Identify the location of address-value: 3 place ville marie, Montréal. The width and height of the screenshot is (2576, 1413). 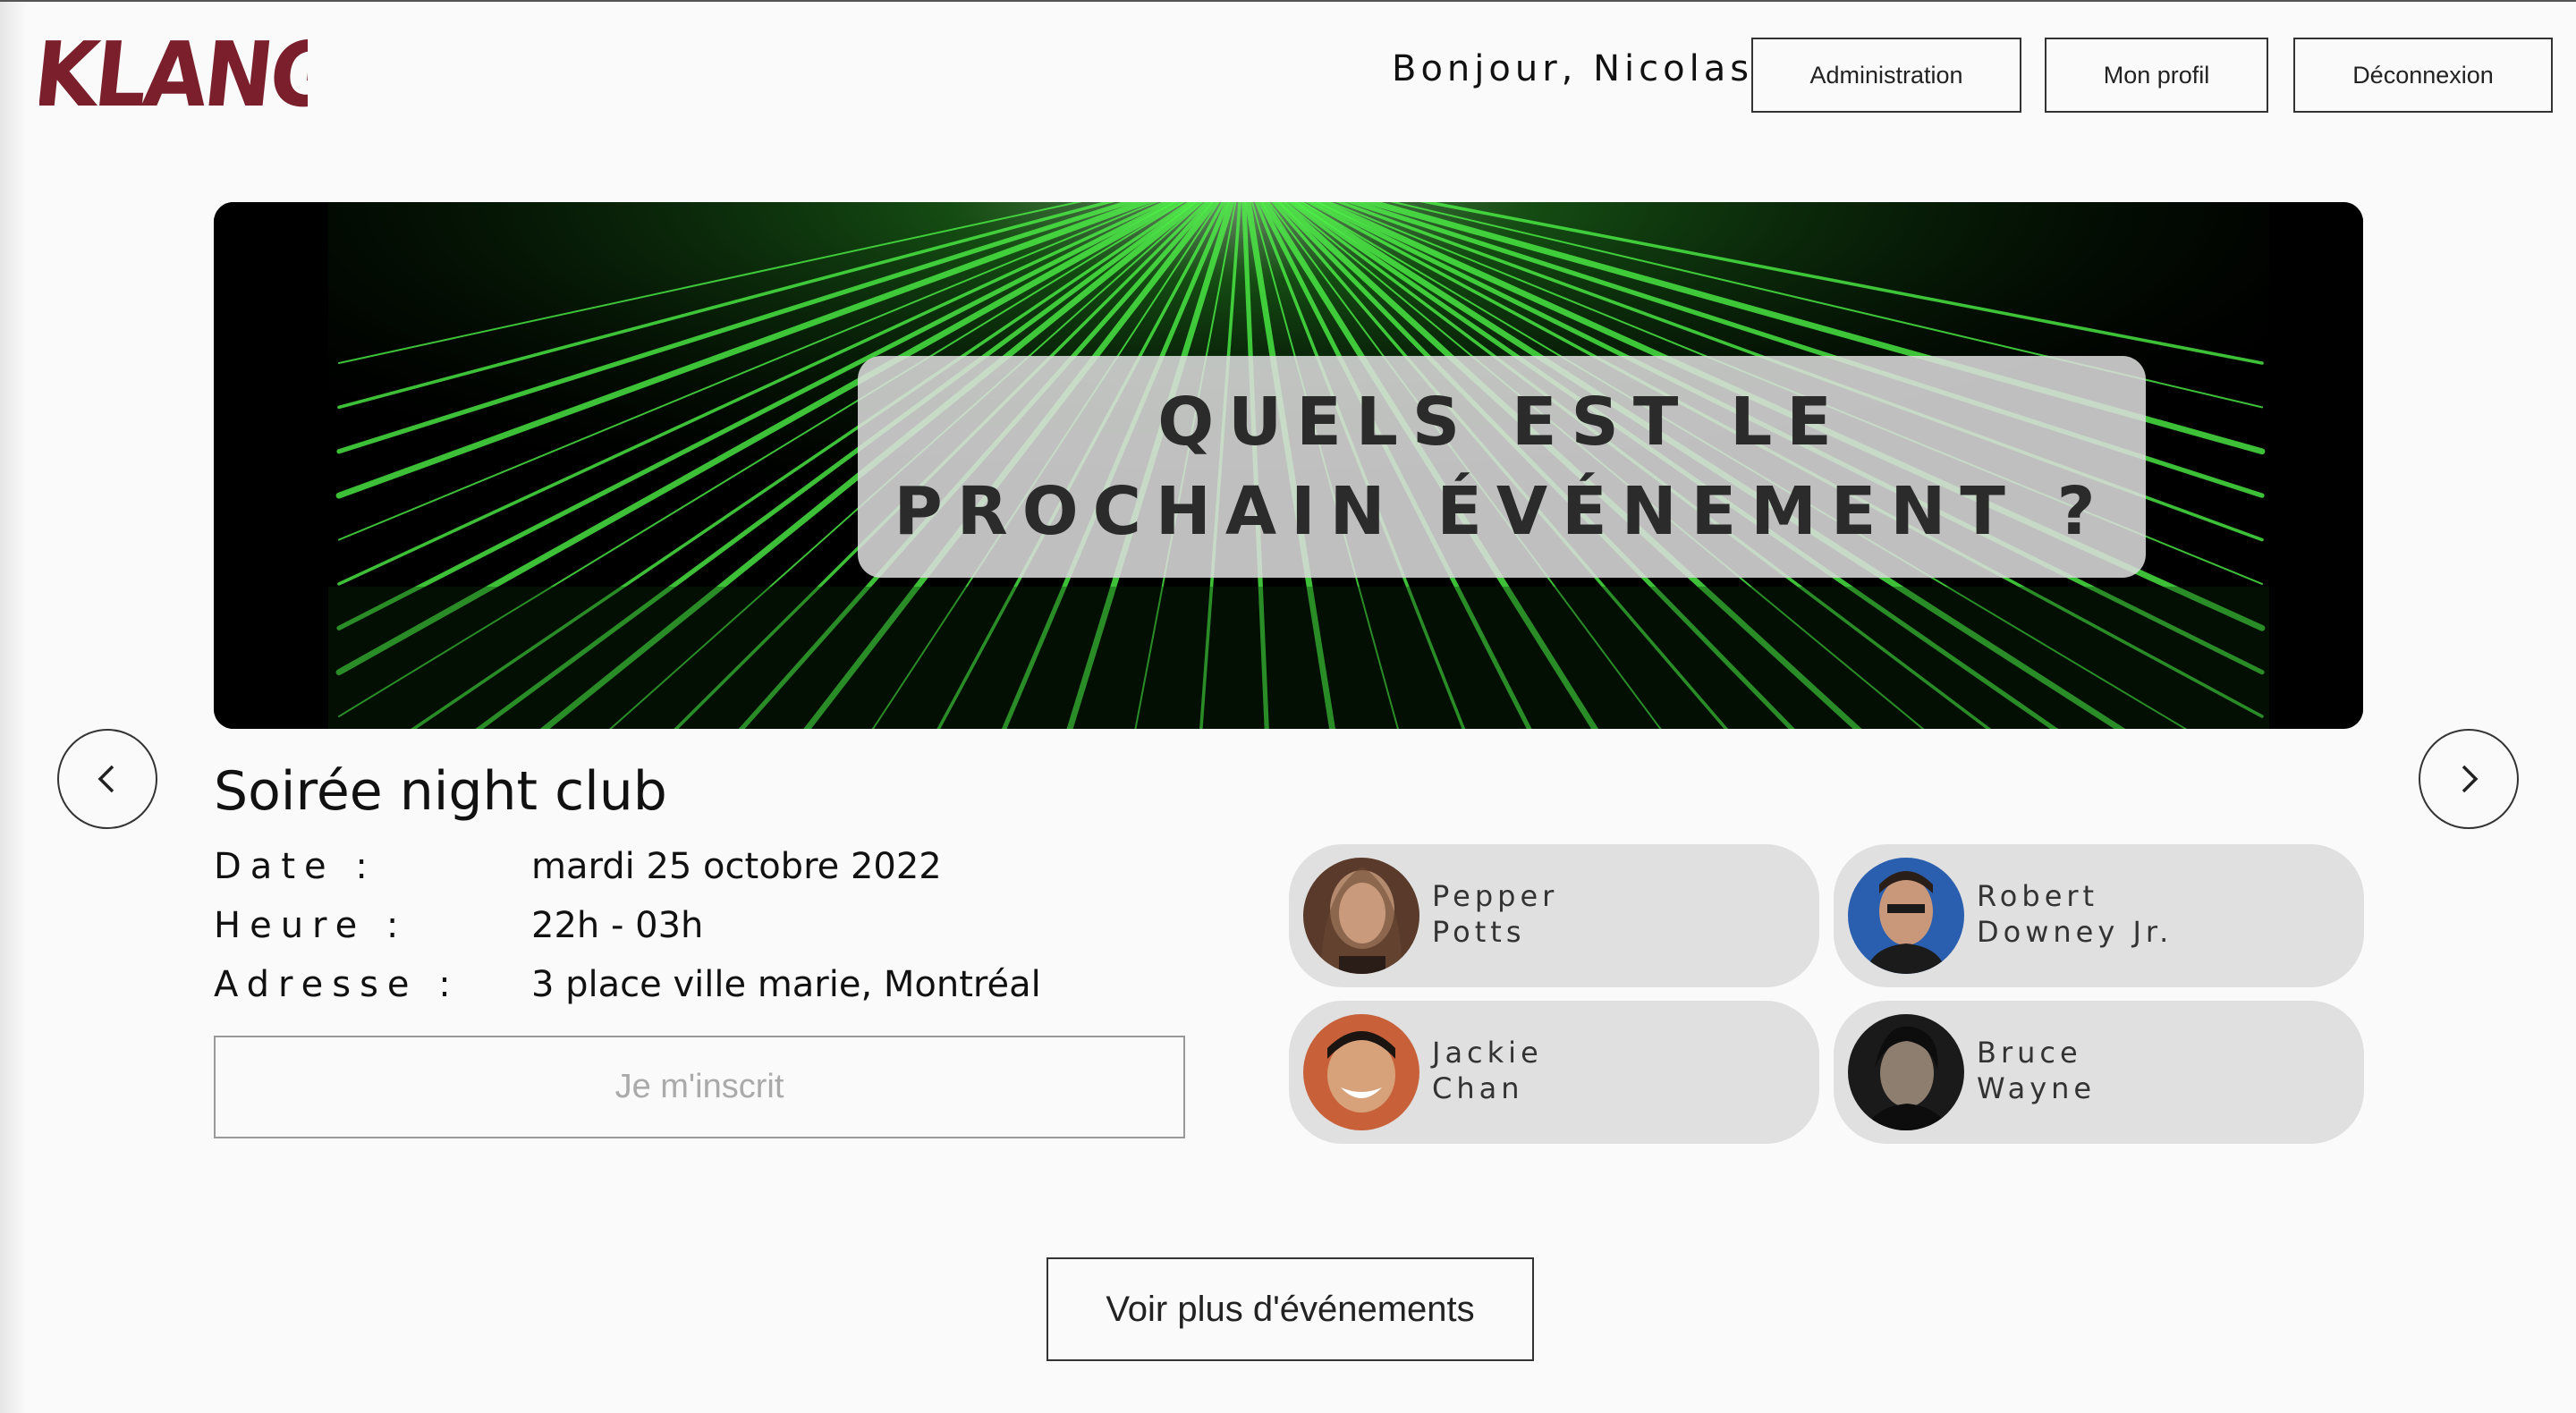
(786, 984).